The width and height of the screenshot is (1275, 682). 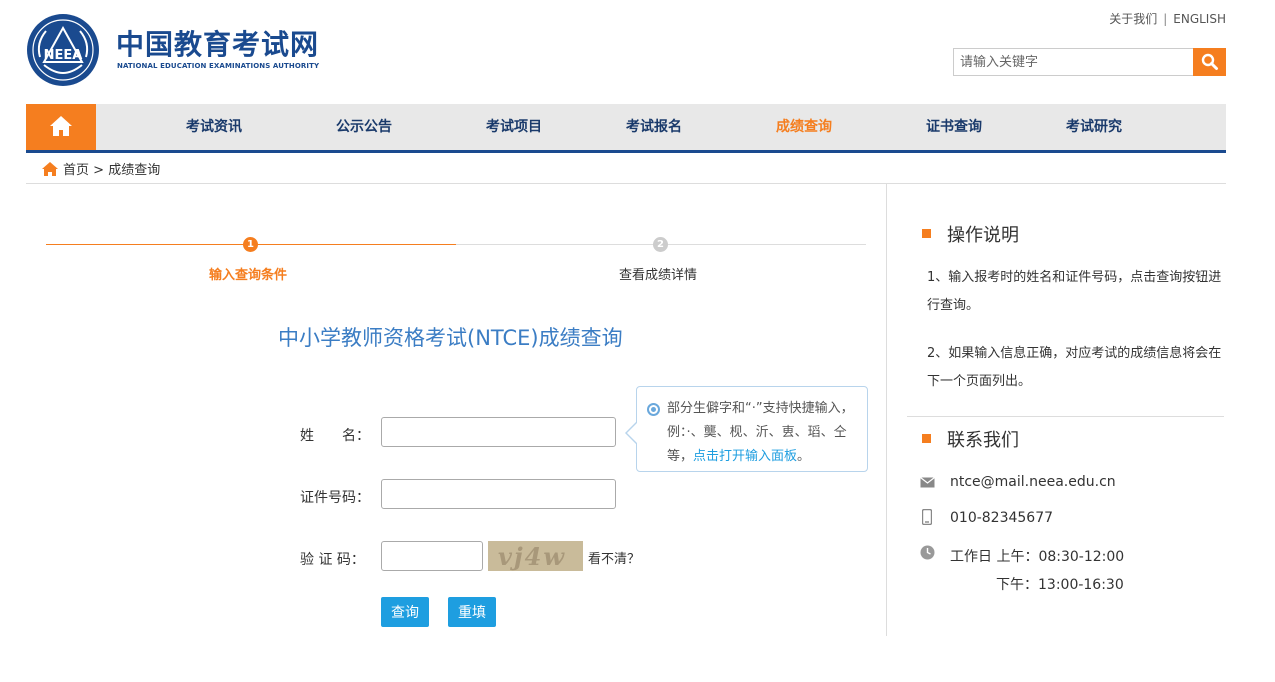 What do you see at coordinates (983, 440) in the screenshot?
I see `contact-title: 联系我们` at bounding box center [983, 440].